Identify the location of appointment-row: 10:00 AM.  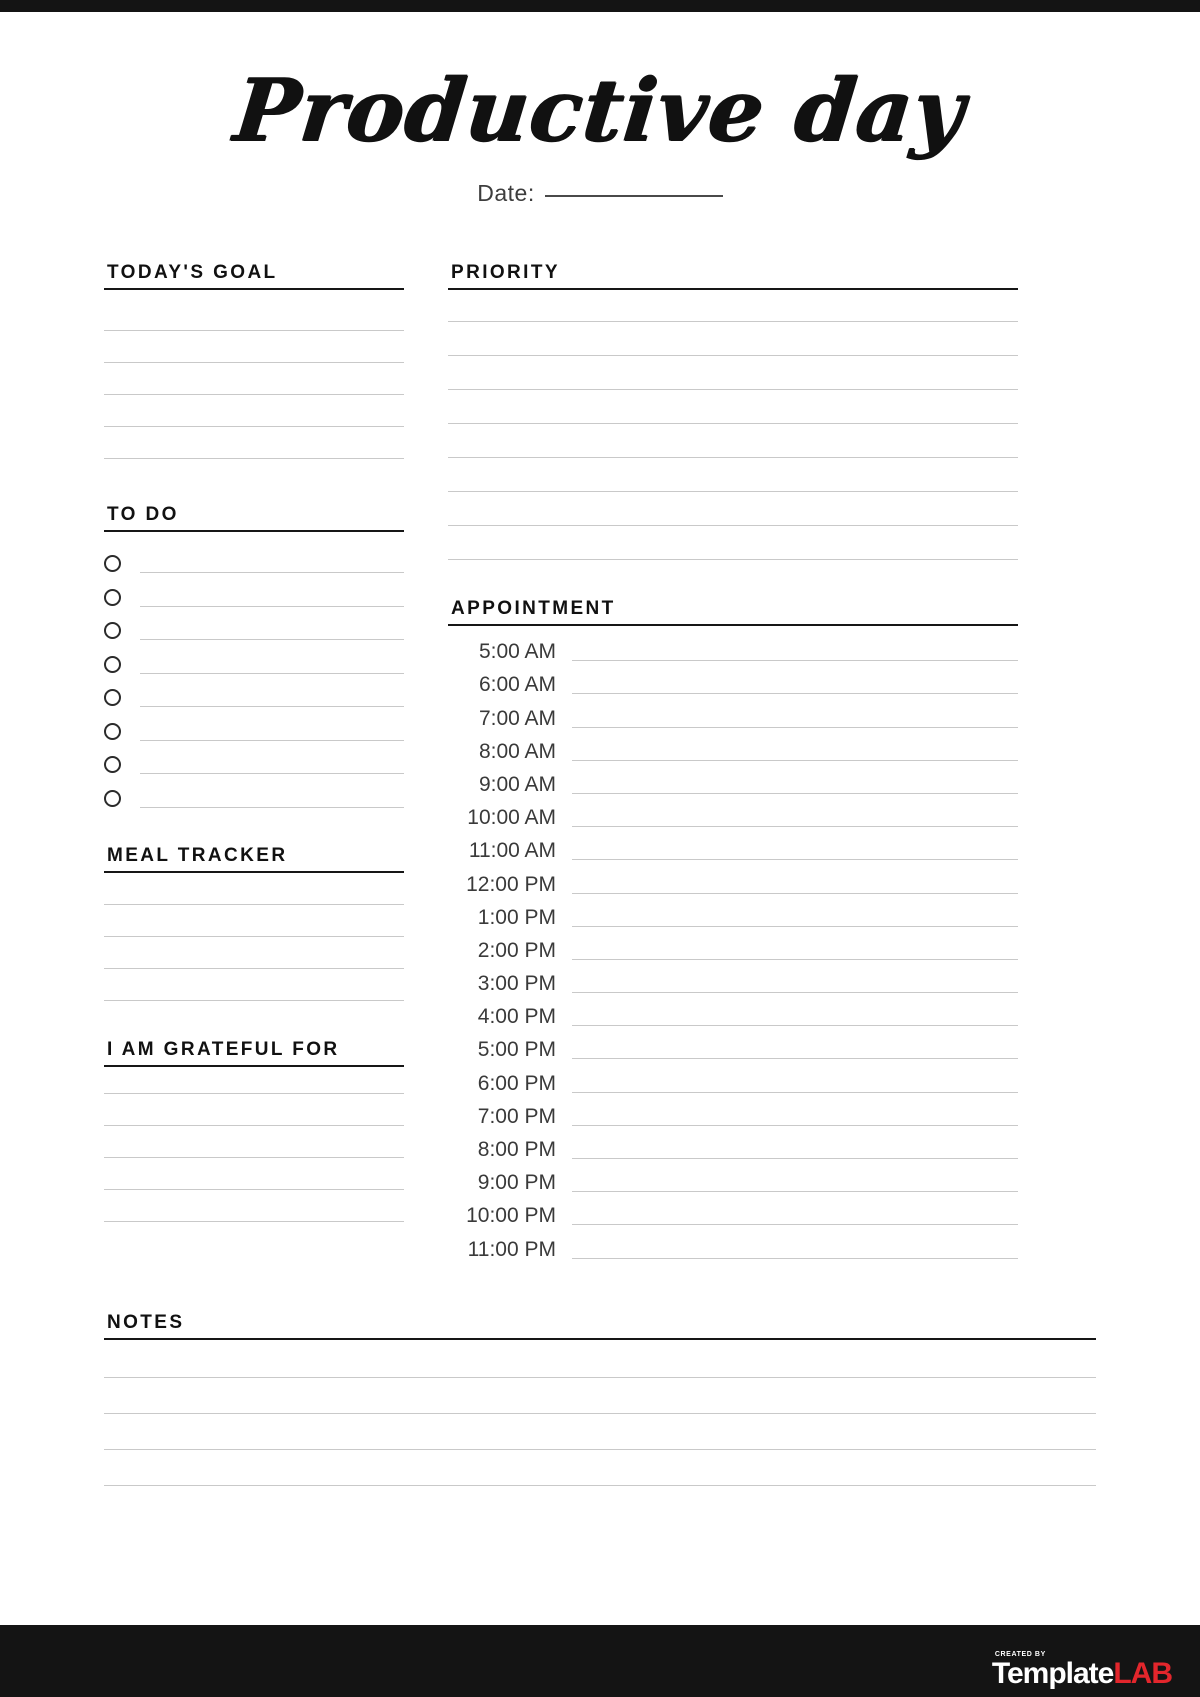
(733, 814).